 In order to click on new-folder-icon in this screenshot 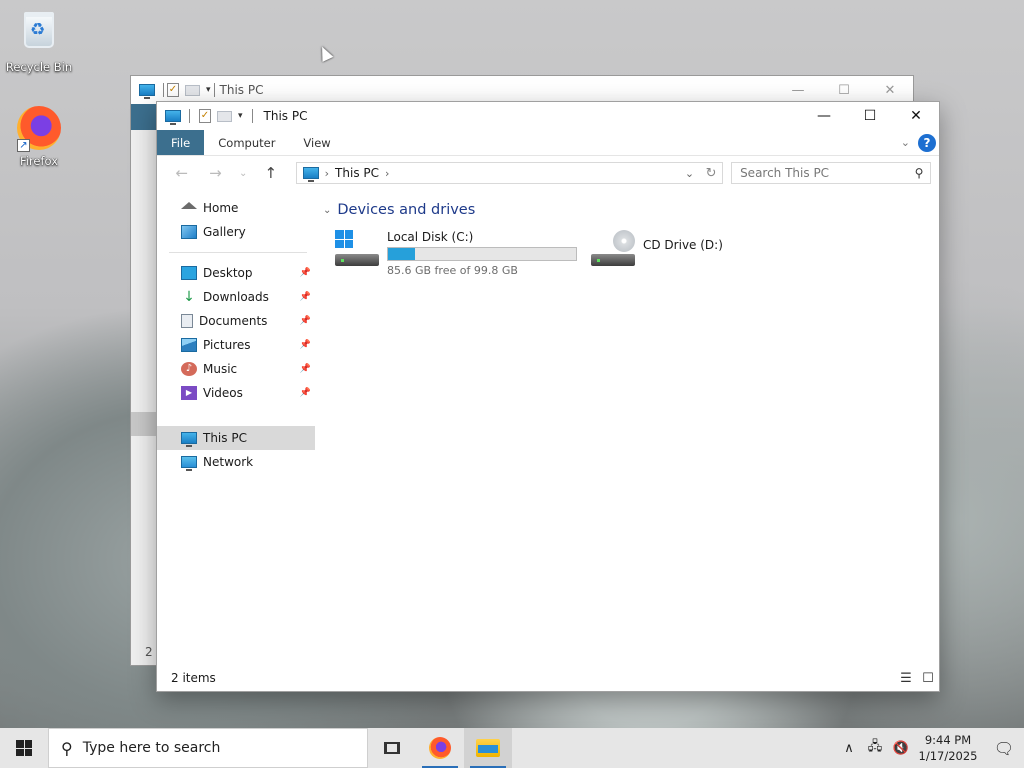, I will do `click(224, 116)`.